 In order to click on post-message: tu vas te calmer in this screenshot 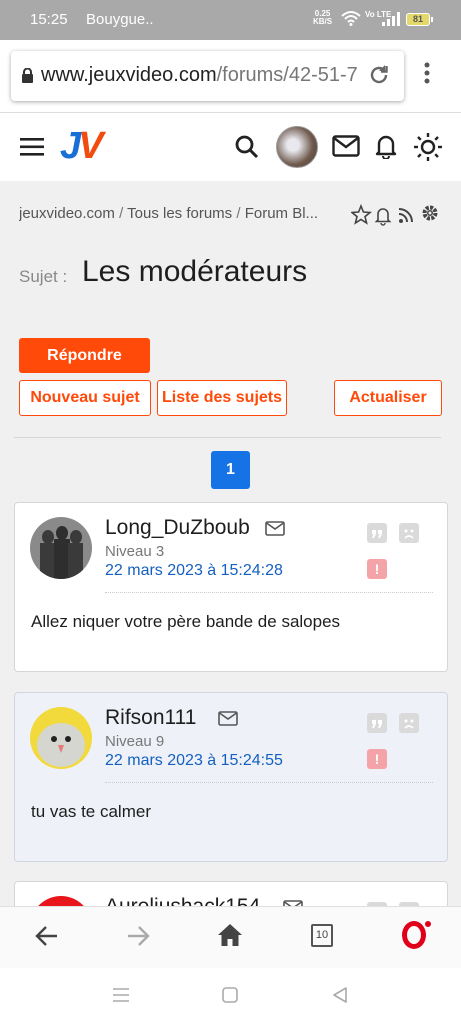, I will do `click(91, 811)`.